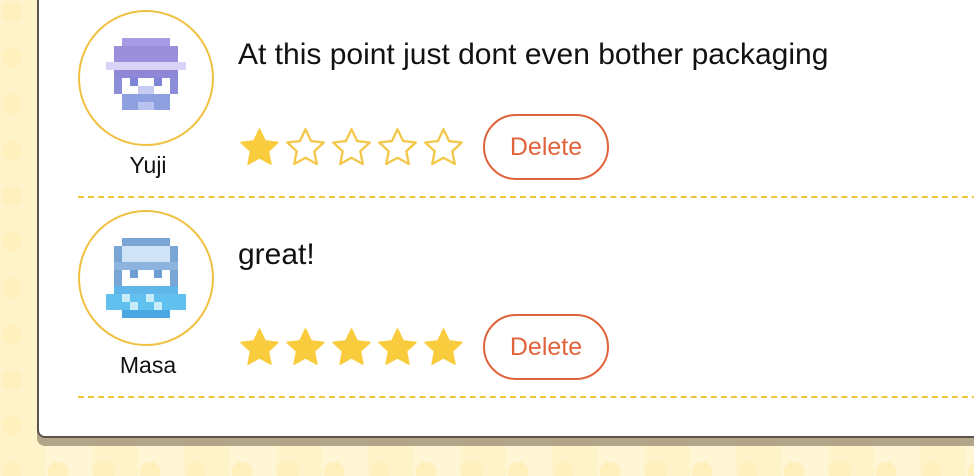  Describe the element at coordinates (276, 254) in the screenshot. I see `review-comment: great!` at that location.